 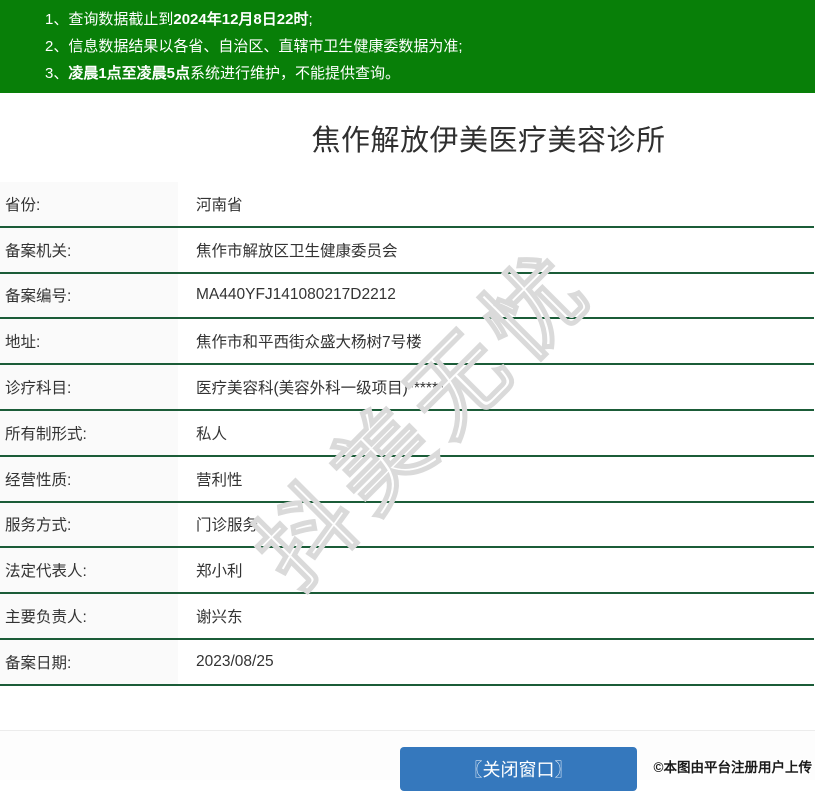 I want to click on row-label: 所有制形式:, so click(x=89, y=432).